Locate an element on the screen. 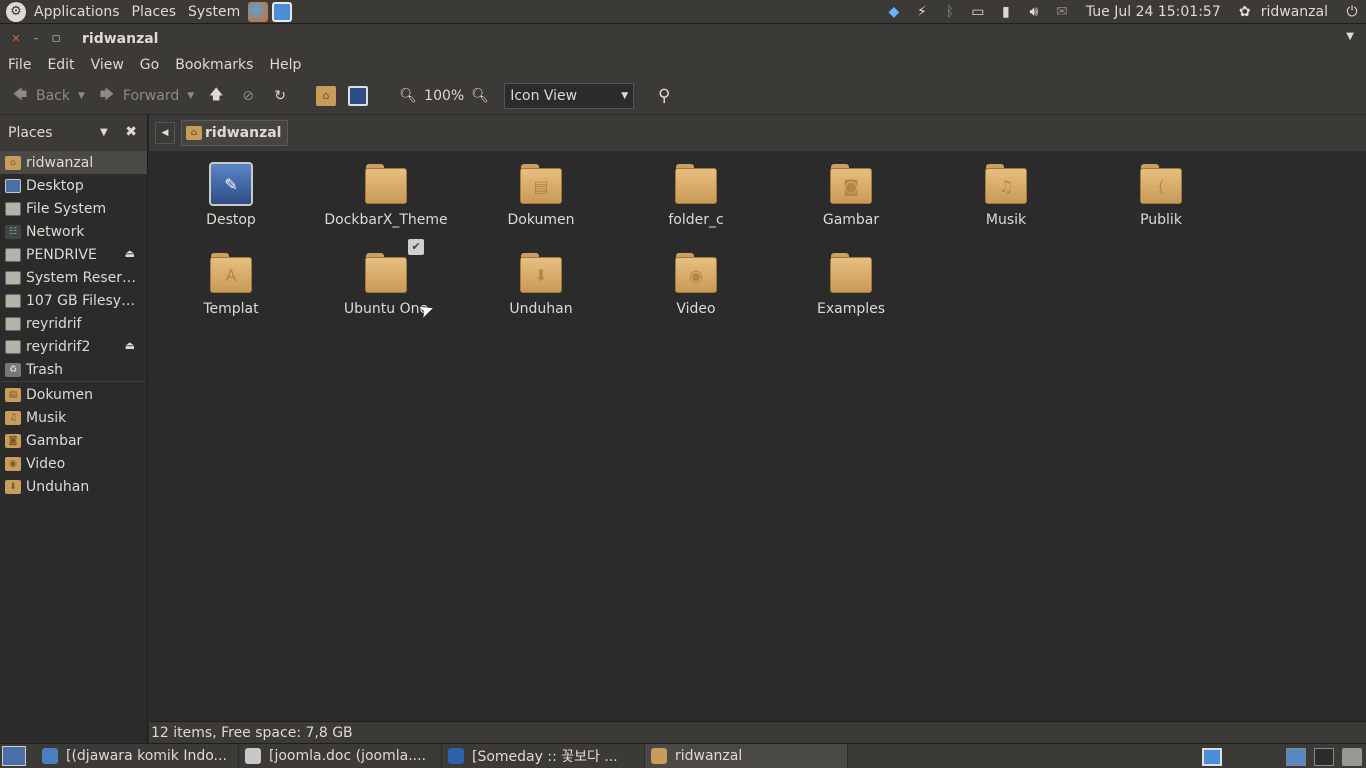  sidebar-item-trash: ♻ Trash is located at coordinates (73, 369).